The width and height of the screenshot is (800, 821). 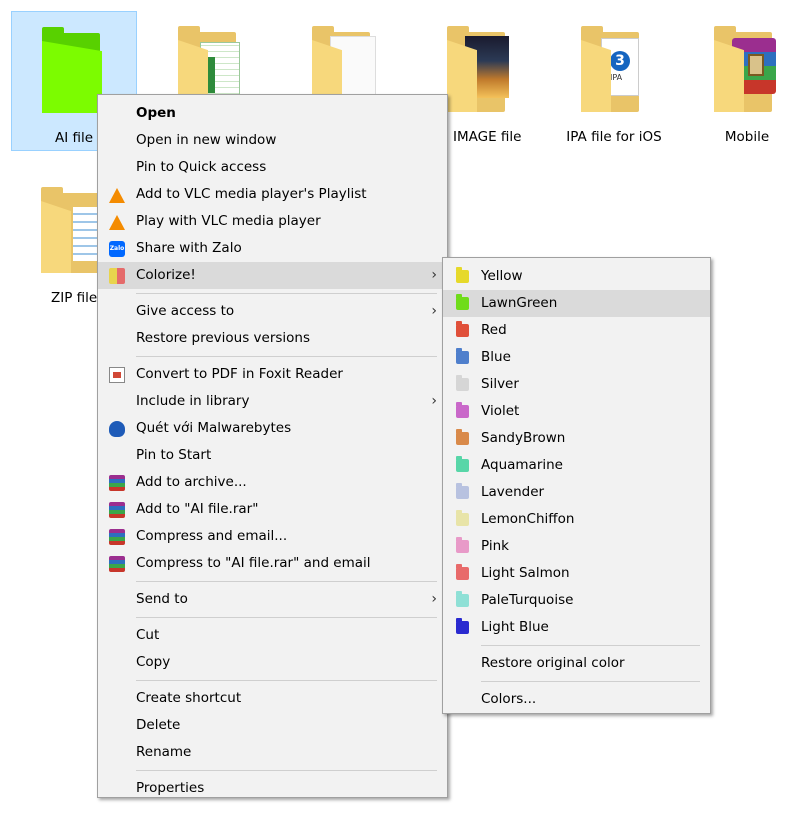 I want to click on menu-rename: Rename, so click(x=272, y=752).